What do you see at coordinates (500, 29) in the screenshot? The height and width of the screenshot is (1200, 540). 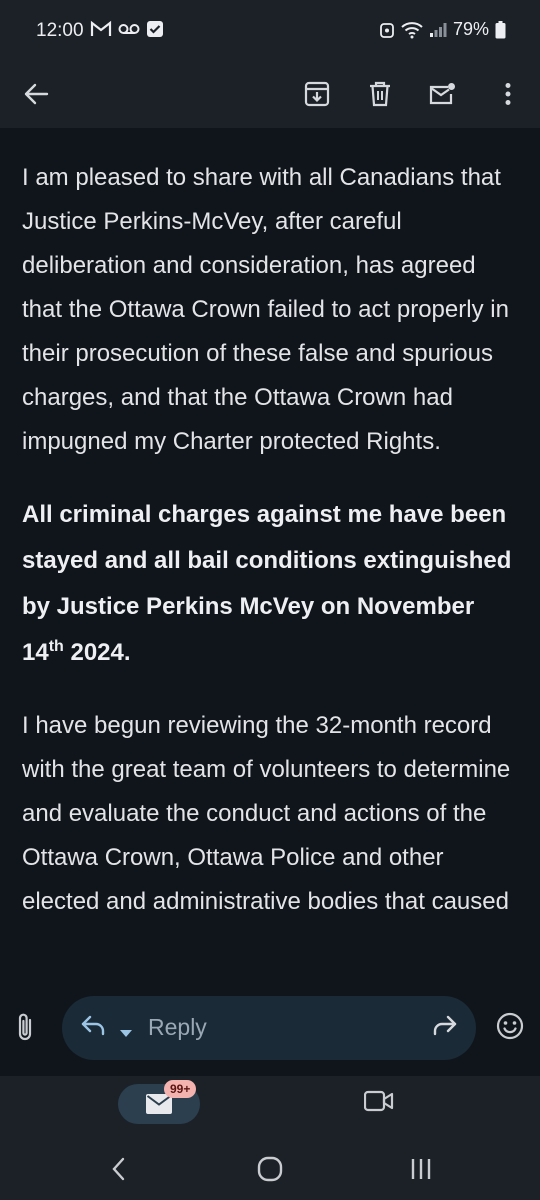 I see `battery-icon` at bounding box center [500, 29].